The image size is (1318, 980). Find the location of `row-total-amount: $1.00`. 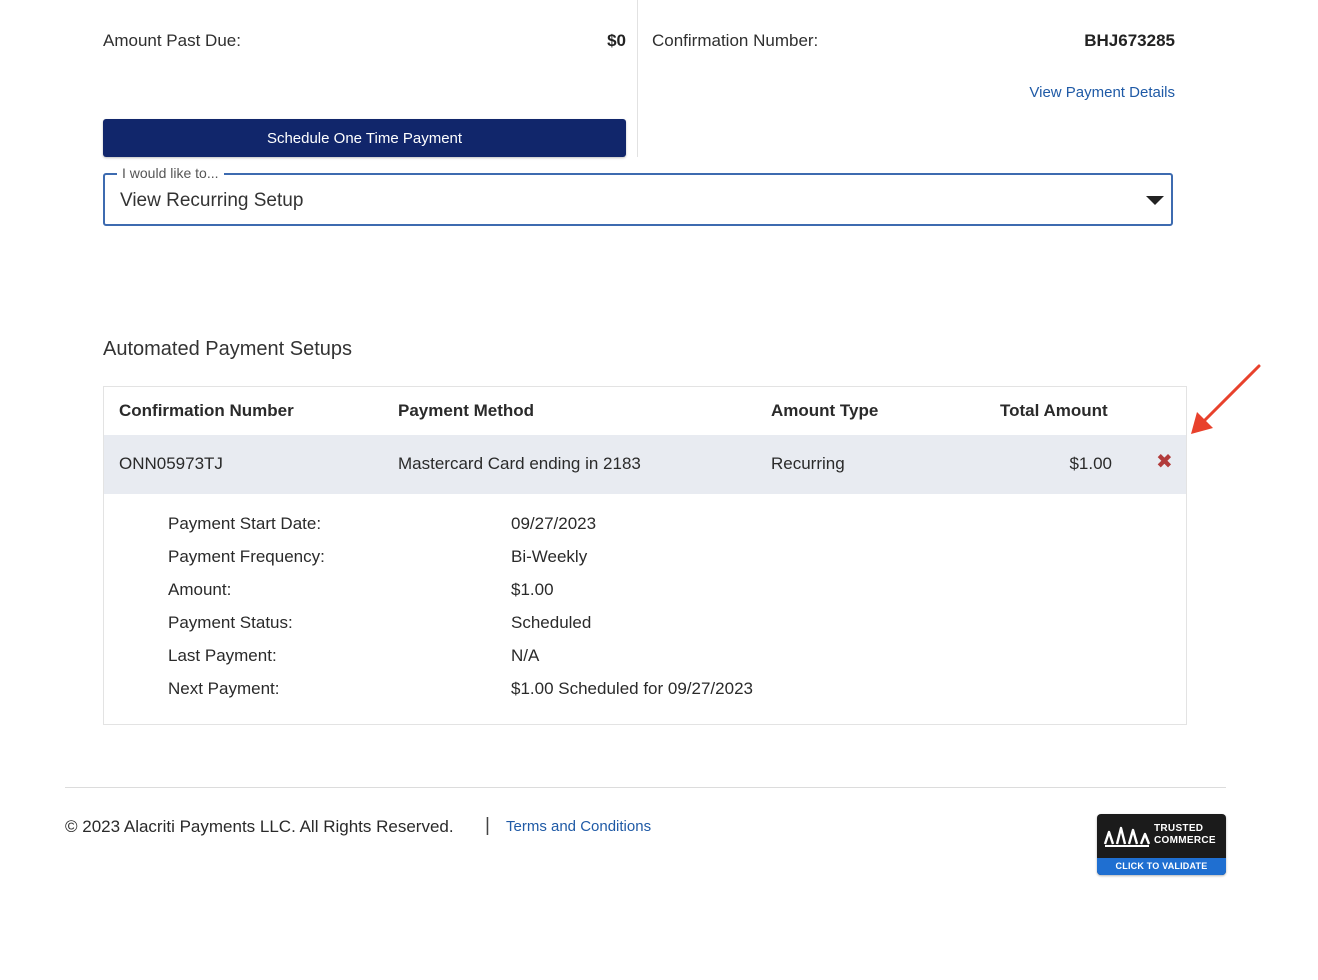

row-total-amount: $1.00 is located at coordinates (1090, 463).